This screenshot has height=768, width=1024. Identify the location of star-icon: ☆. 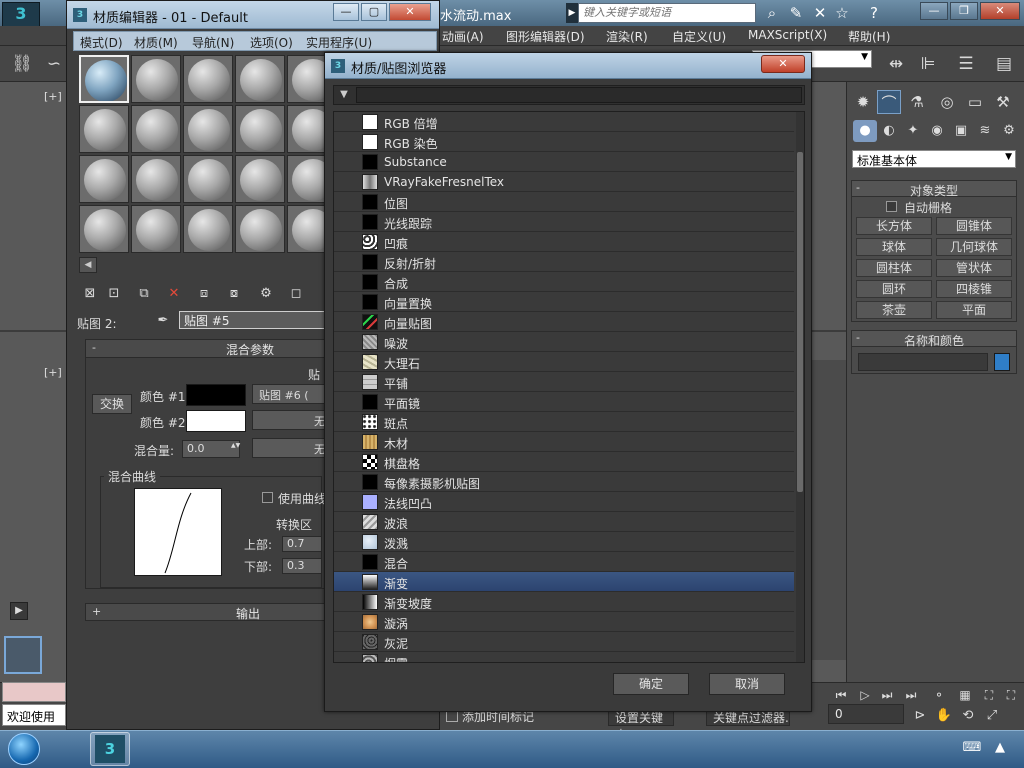
(842, 13).